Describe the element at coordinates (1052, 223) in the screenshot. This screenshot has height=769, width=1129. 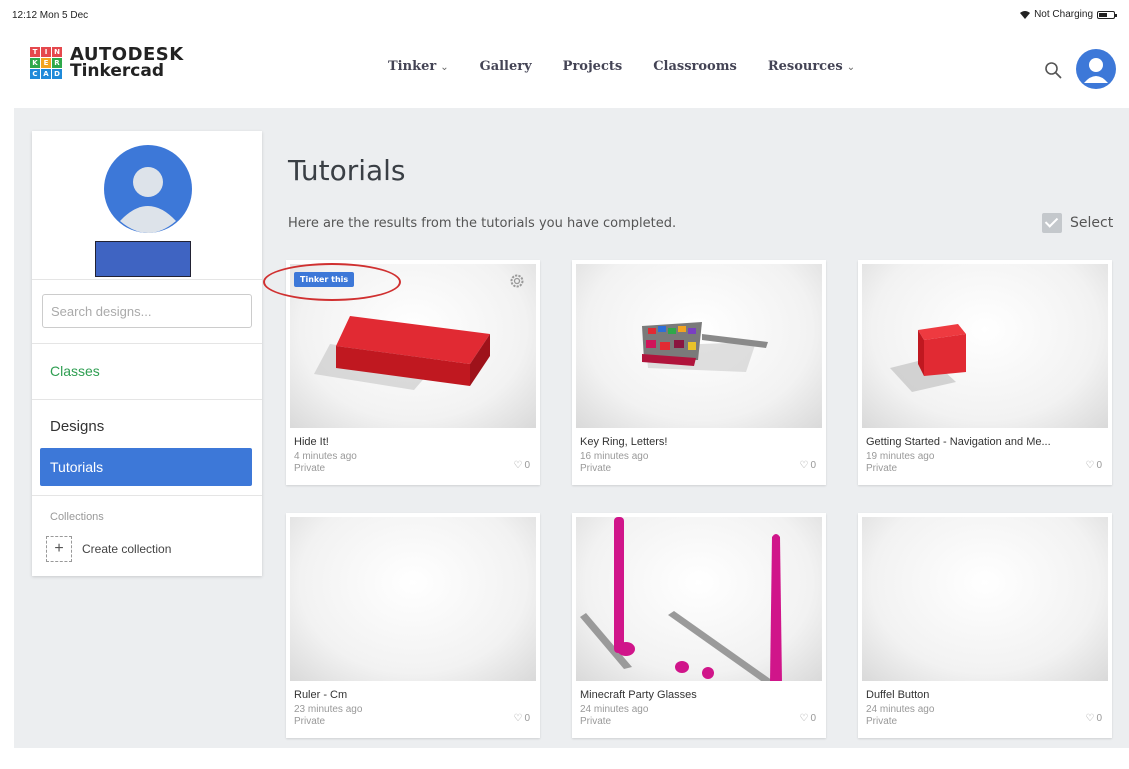
I see `select-checkbox` at that location.